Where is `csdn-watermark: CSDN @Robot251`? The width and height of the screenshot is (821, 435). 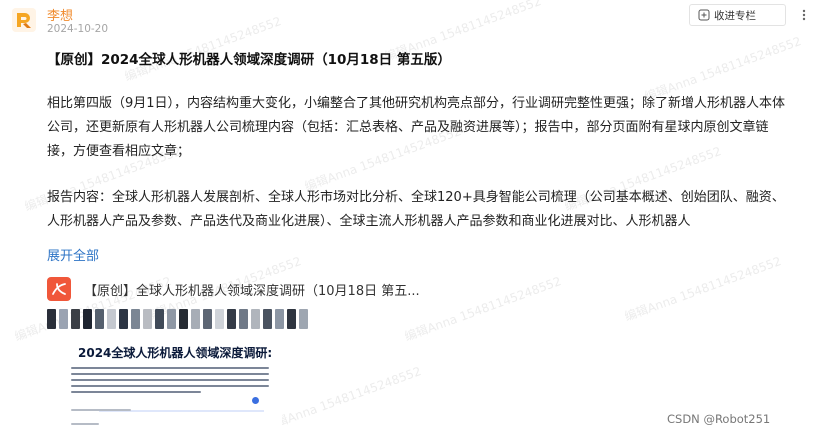 csdn-watermark: CSDN @Robot251 is located at coordinates (719, 419).